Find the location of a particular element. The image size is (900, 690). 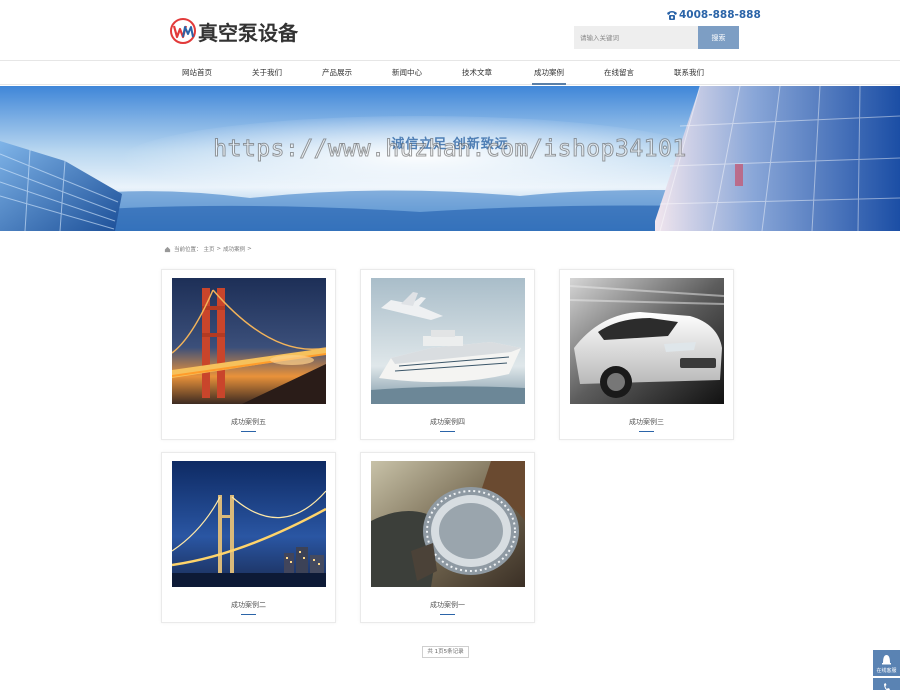

side-phone-button is located at coordinates (886, 684).